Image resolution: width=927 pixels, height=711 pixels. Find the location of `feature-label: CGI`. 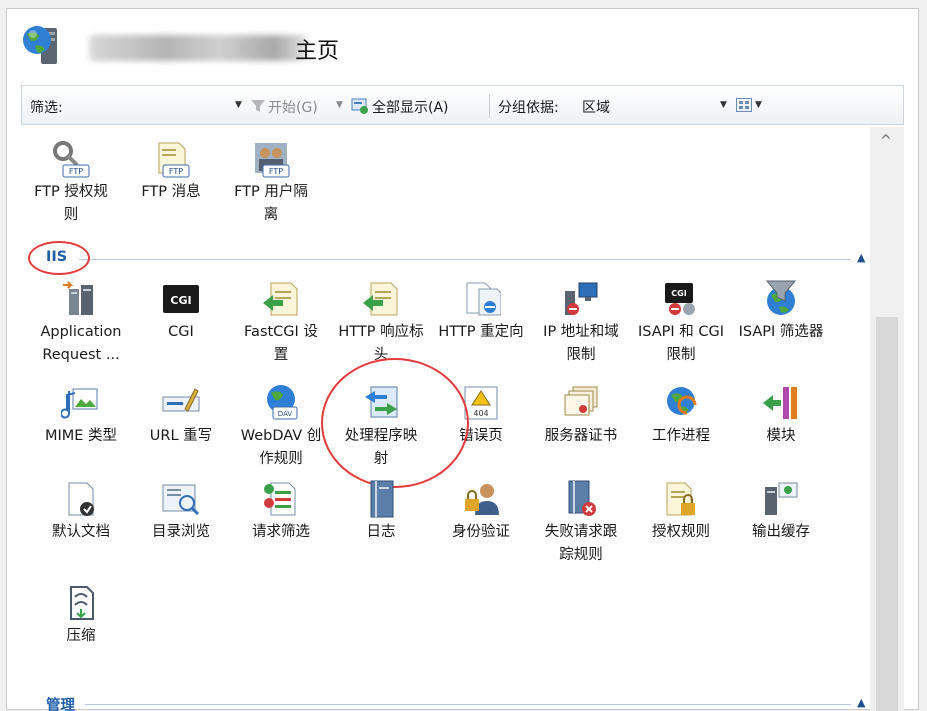

feature-label: CGI is located at coordinates (181, 332).